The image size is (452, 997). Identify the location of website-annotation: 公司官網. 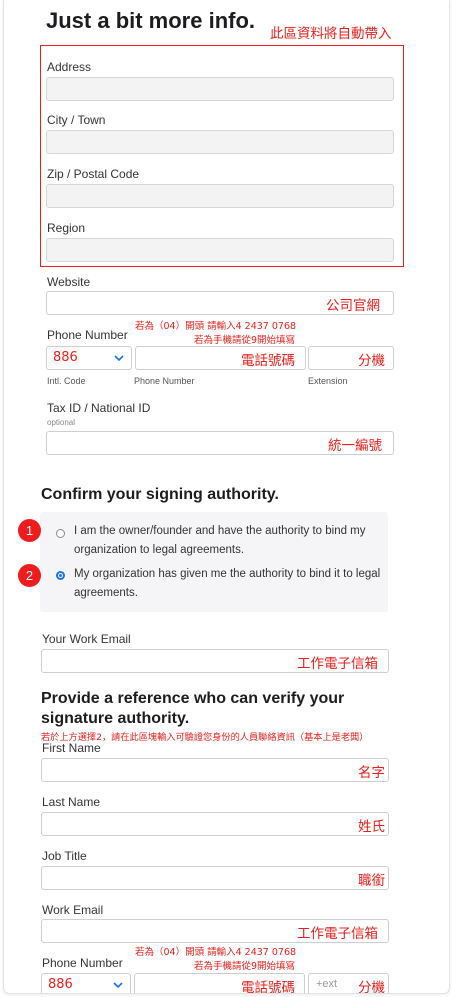
(353, 306).